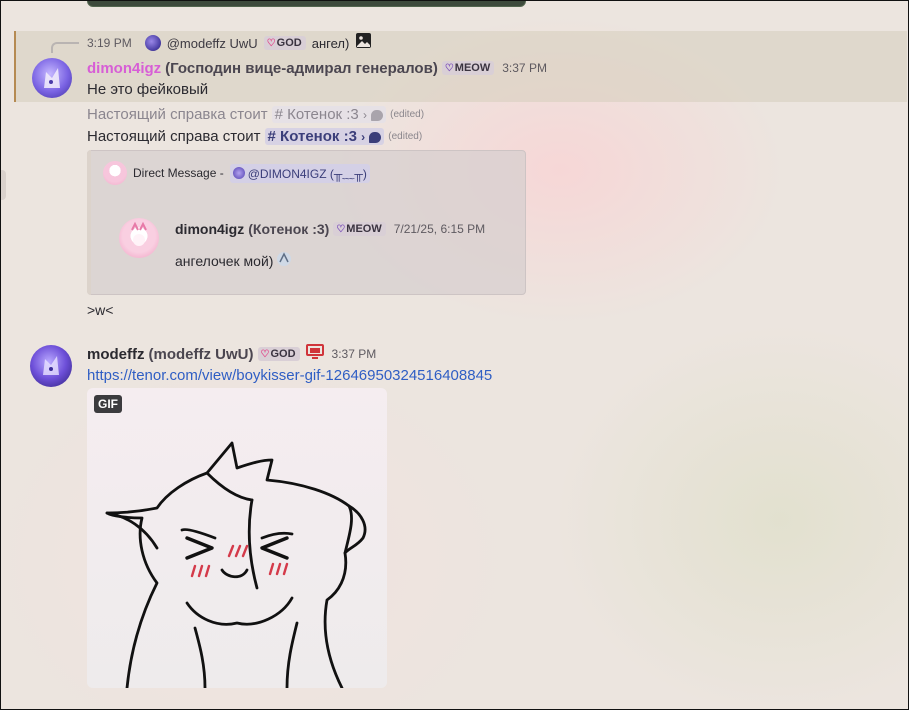 Image resolution: width=909 pixels, height=710 pixels. Describe the element at coordinates (148, 89) in the screenshot. I see `message-text: Не это фейковый` at that location.